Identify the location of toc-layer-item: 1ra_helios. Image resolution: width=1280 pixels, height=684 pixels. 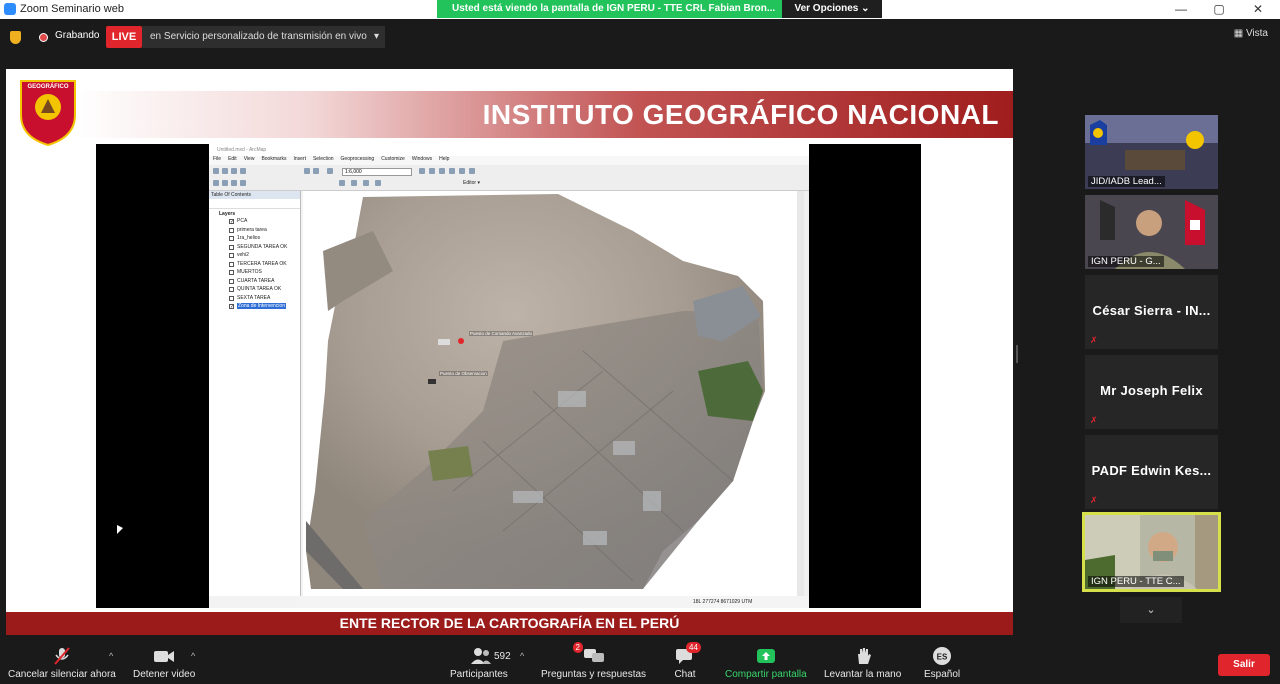
(254, 238).